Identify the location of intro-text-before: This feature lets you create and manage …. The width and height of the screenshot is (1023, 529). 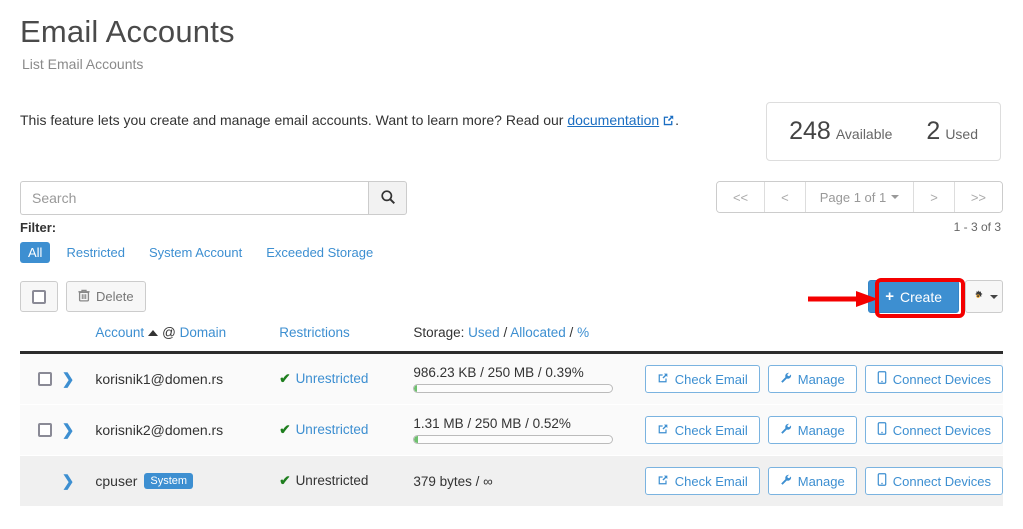
(294, 120).